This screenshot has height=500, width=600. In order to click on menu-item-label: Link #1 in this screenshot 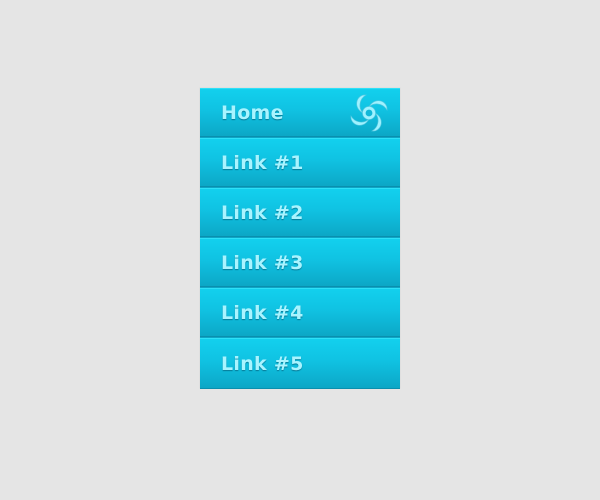, I will do `click(262, 162)`.